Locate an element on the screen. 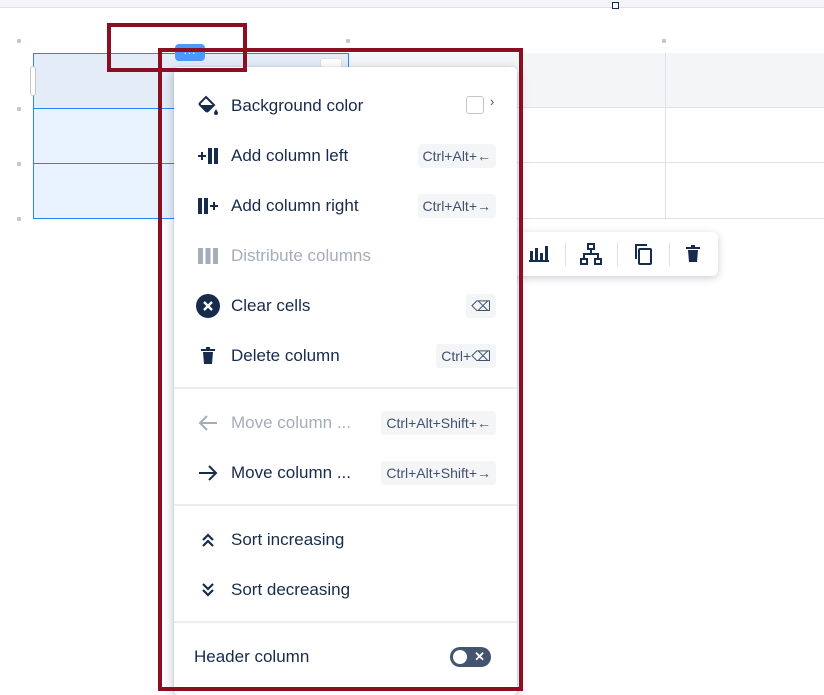  add-column-left-icon is located at coordinates (208, 156).